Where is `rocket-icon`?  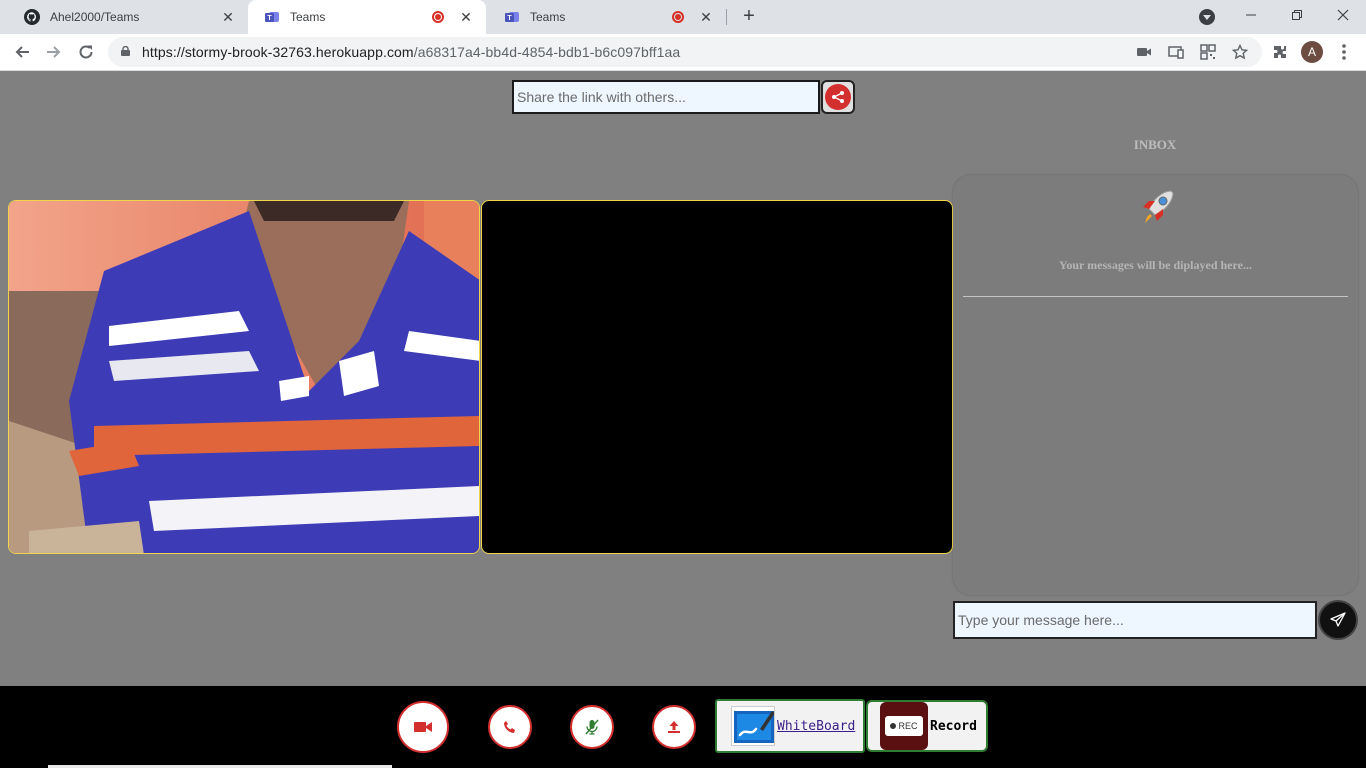
rocket-icon is located at coordinates (1158, 206).